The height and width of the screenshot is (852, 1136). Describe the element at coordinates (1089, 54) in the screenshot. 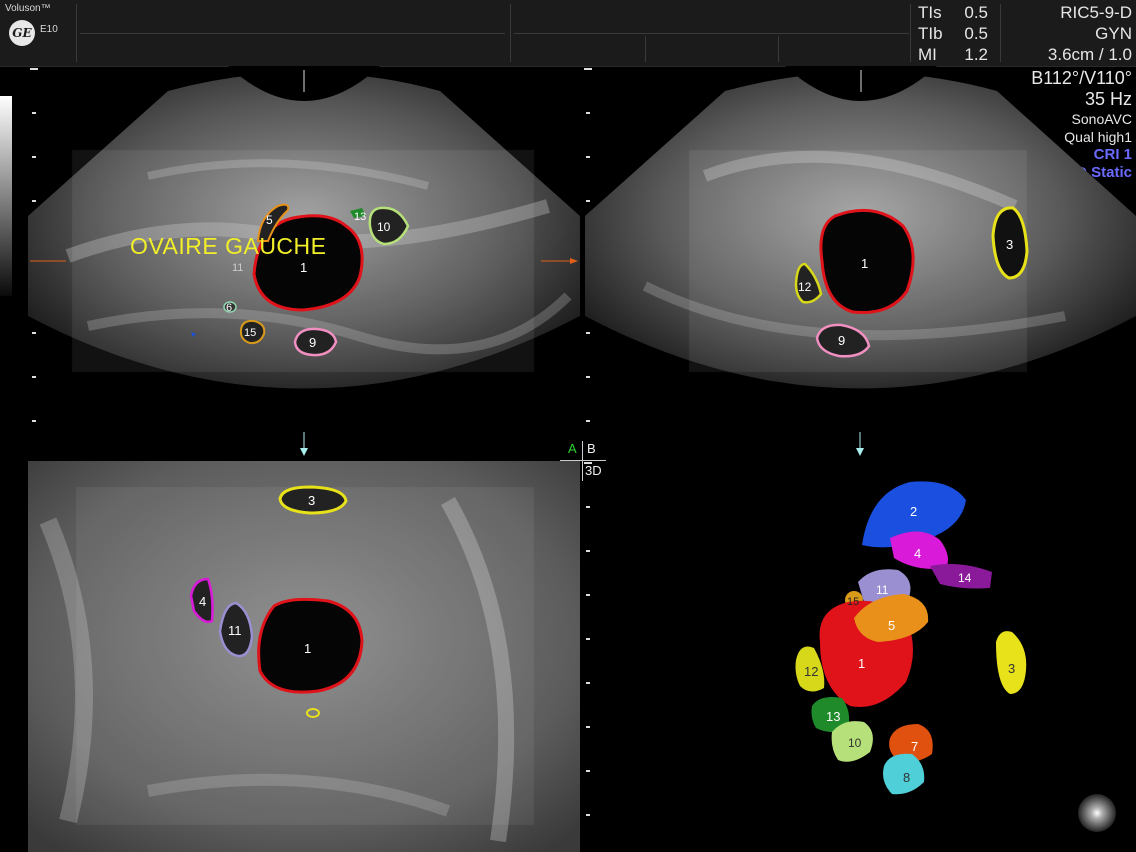

I see `depth-readout: 3.6cm / 1.0` at that location.